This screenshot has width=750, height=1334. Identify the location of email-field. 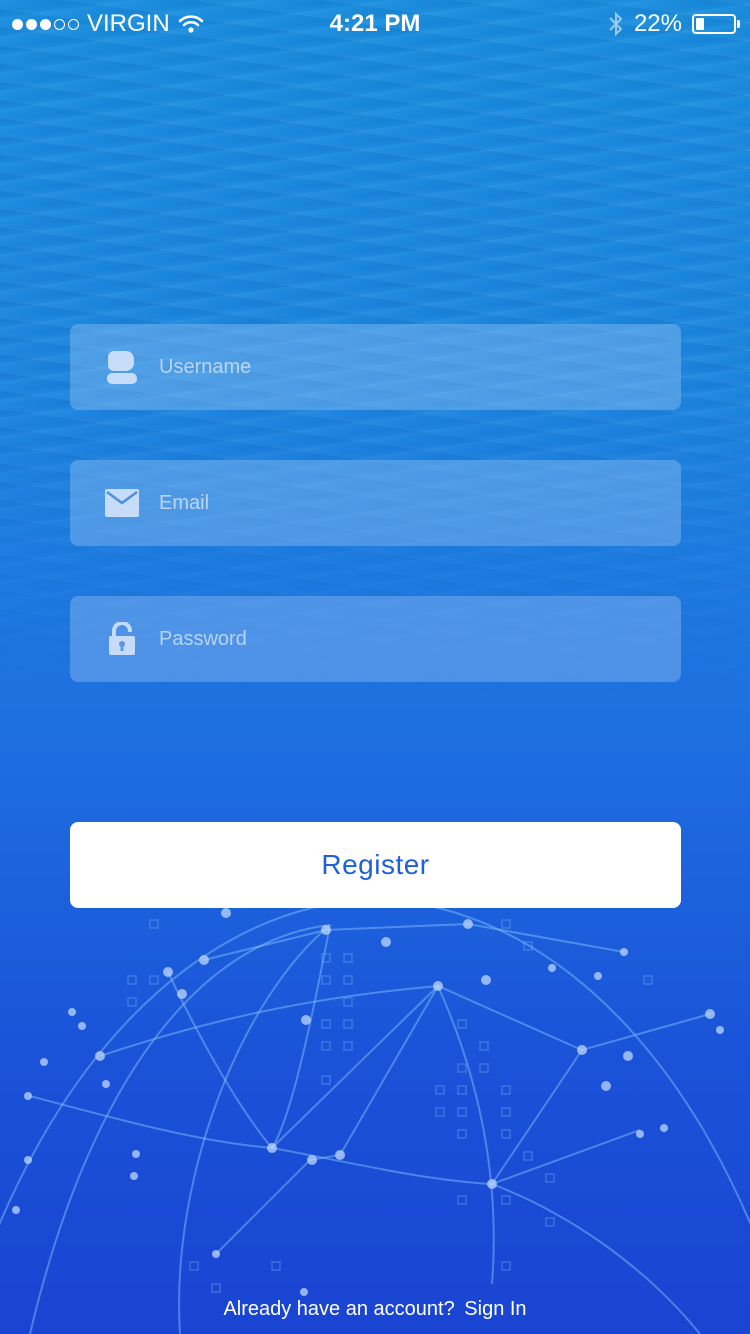
(375, 503).